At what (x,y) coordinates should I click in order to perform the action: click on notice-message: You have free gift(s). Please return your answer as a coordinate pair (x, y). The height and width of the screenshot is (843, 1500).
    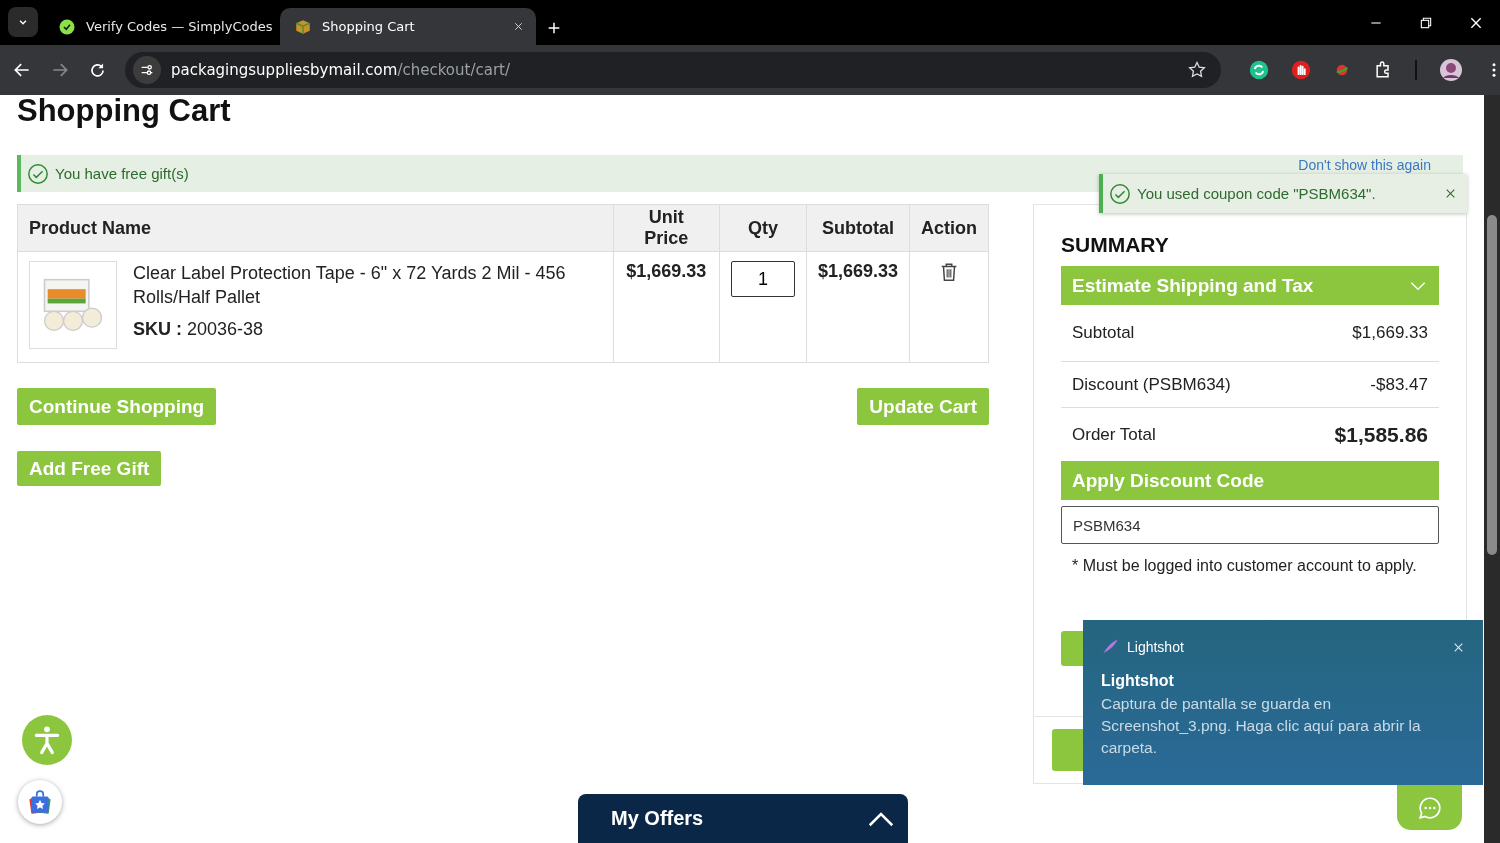
    Looking at the image, I should click on (122, 173).